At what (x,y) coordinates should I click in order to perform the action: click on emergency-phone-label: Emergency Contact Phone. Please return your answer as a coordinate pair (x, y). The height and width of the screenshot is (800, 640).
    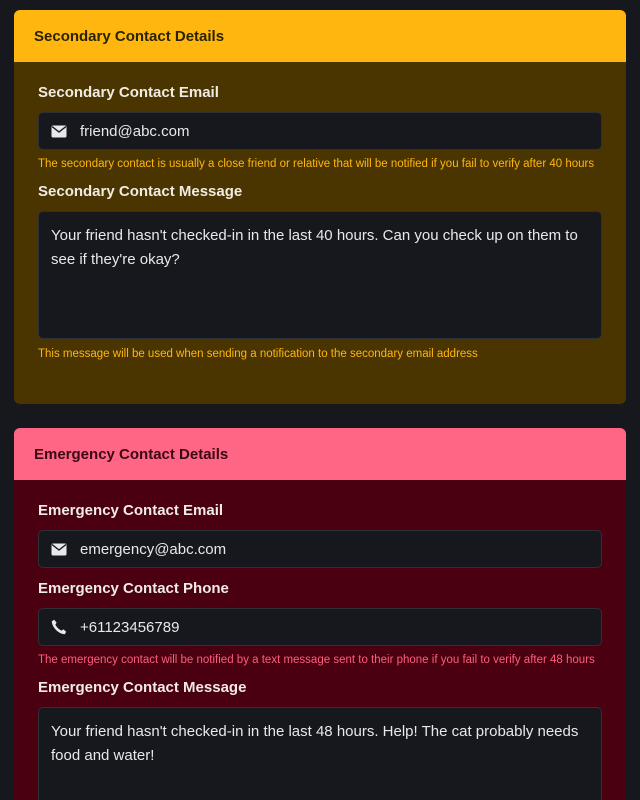
    Looking at the image, I should click on (133, 588).